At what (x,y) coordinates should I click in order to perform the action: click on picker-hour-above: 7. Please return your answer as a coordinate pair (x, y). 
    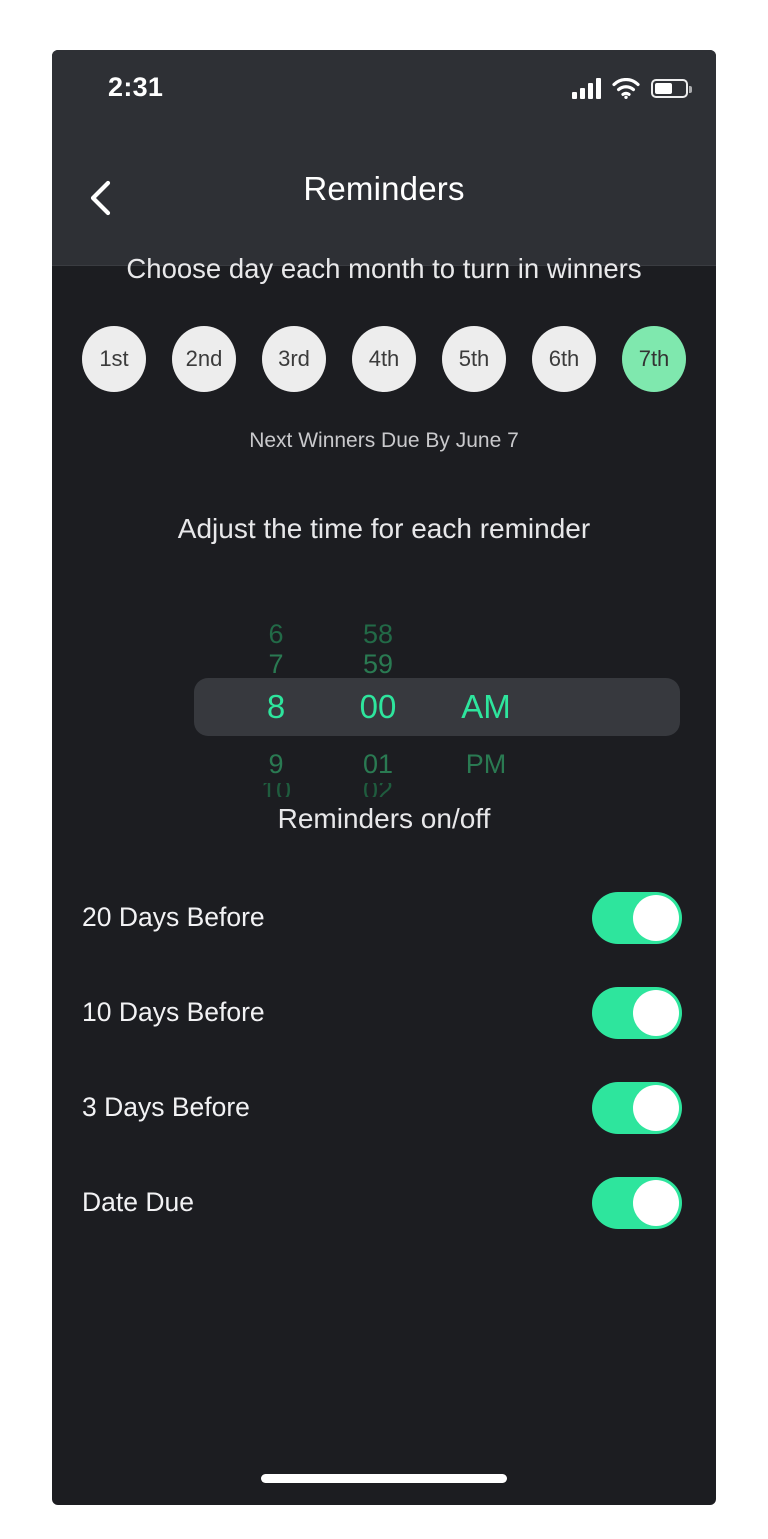
    Looking at the image, I should click on (276, 663).